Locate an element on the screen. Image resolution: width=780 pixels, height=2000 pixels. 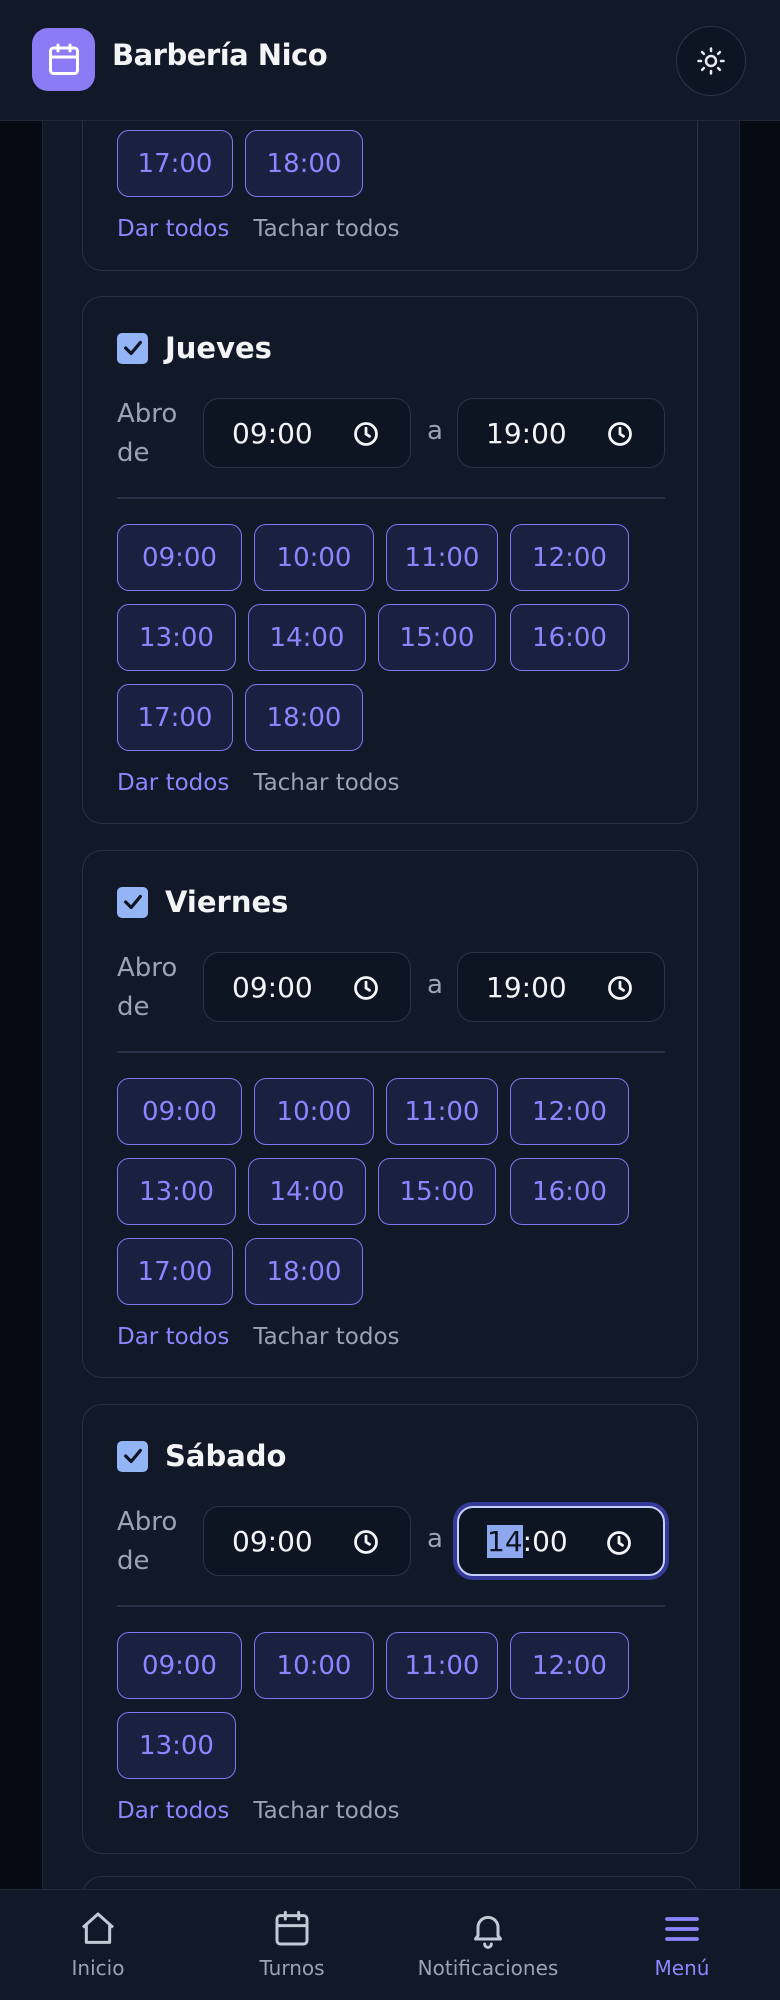
home-icon is located at coordinates (98, 1929).